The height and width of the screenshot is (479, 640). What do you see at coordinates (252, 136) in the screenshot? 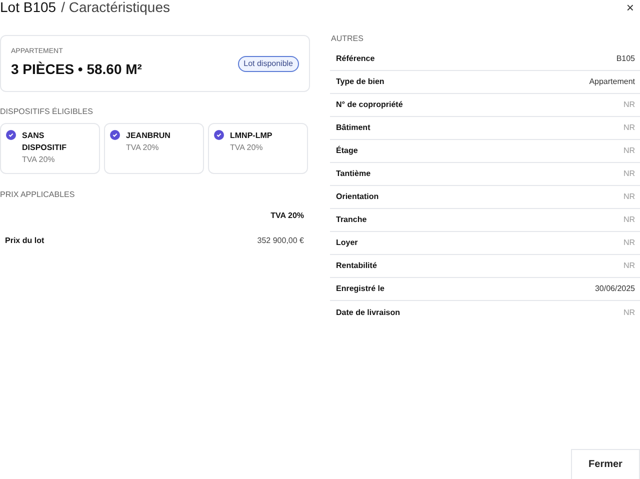
I see `dispositif-name: LMNP-LMP` at bounding box center [252, 136].